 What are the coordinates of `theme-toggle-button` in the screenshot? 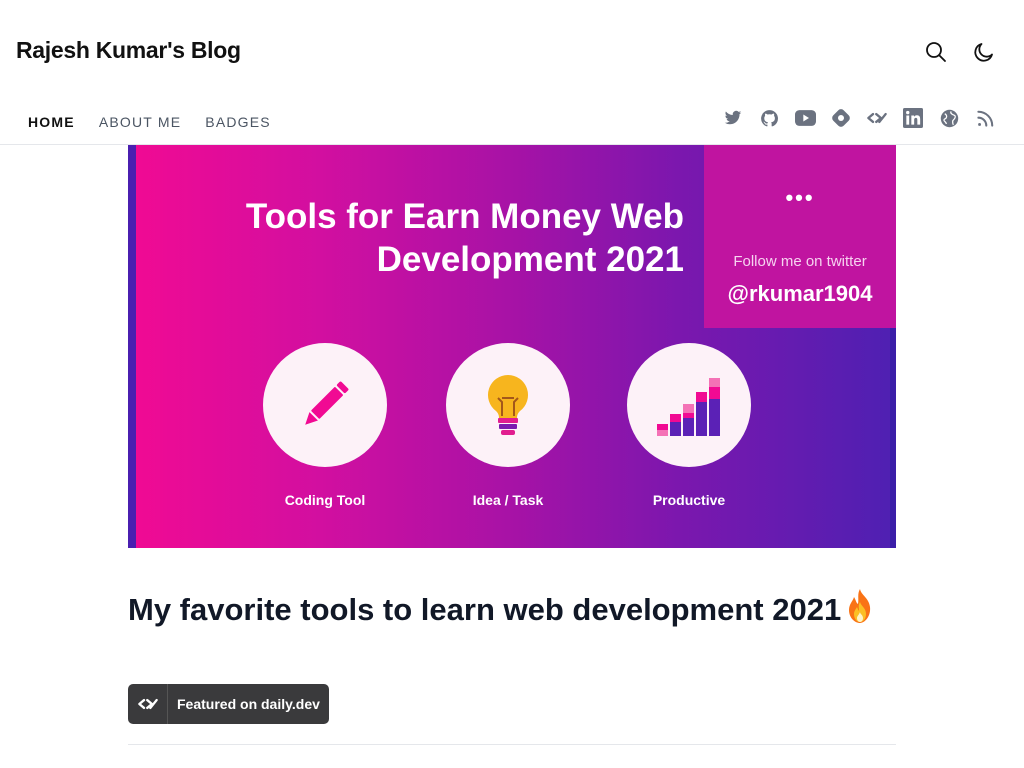 It's located at (984, 52).